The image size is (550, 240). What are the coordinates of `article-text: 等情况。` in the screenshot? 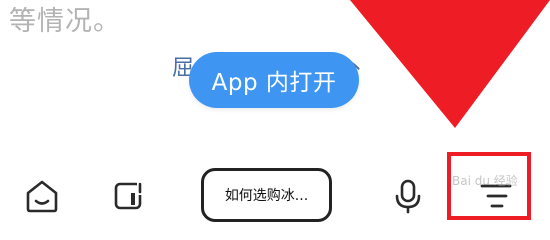 It's located at (65, 21).